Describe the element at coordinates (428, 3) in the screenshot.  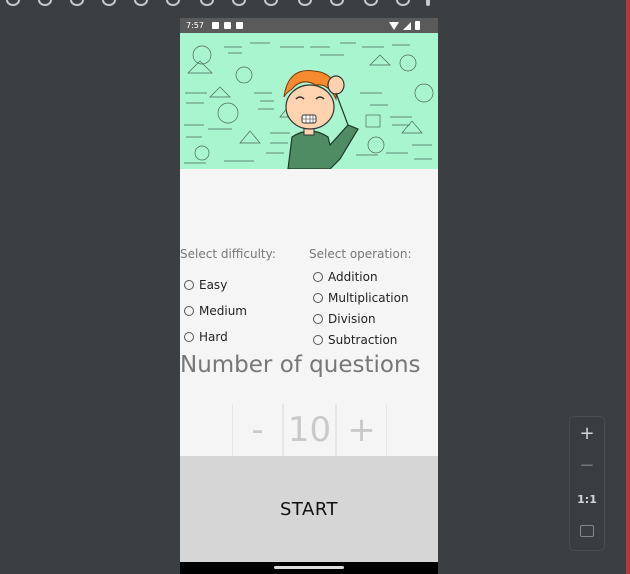
I see `more-icon` at that location.